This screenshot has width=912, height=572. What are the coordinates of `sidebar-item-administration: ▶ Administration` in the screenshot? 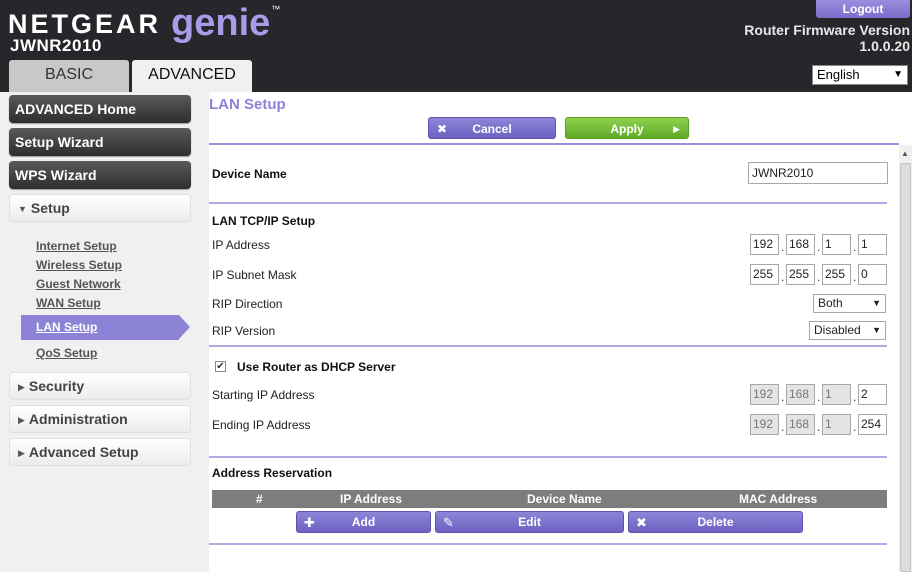 It's located at (100, 419).